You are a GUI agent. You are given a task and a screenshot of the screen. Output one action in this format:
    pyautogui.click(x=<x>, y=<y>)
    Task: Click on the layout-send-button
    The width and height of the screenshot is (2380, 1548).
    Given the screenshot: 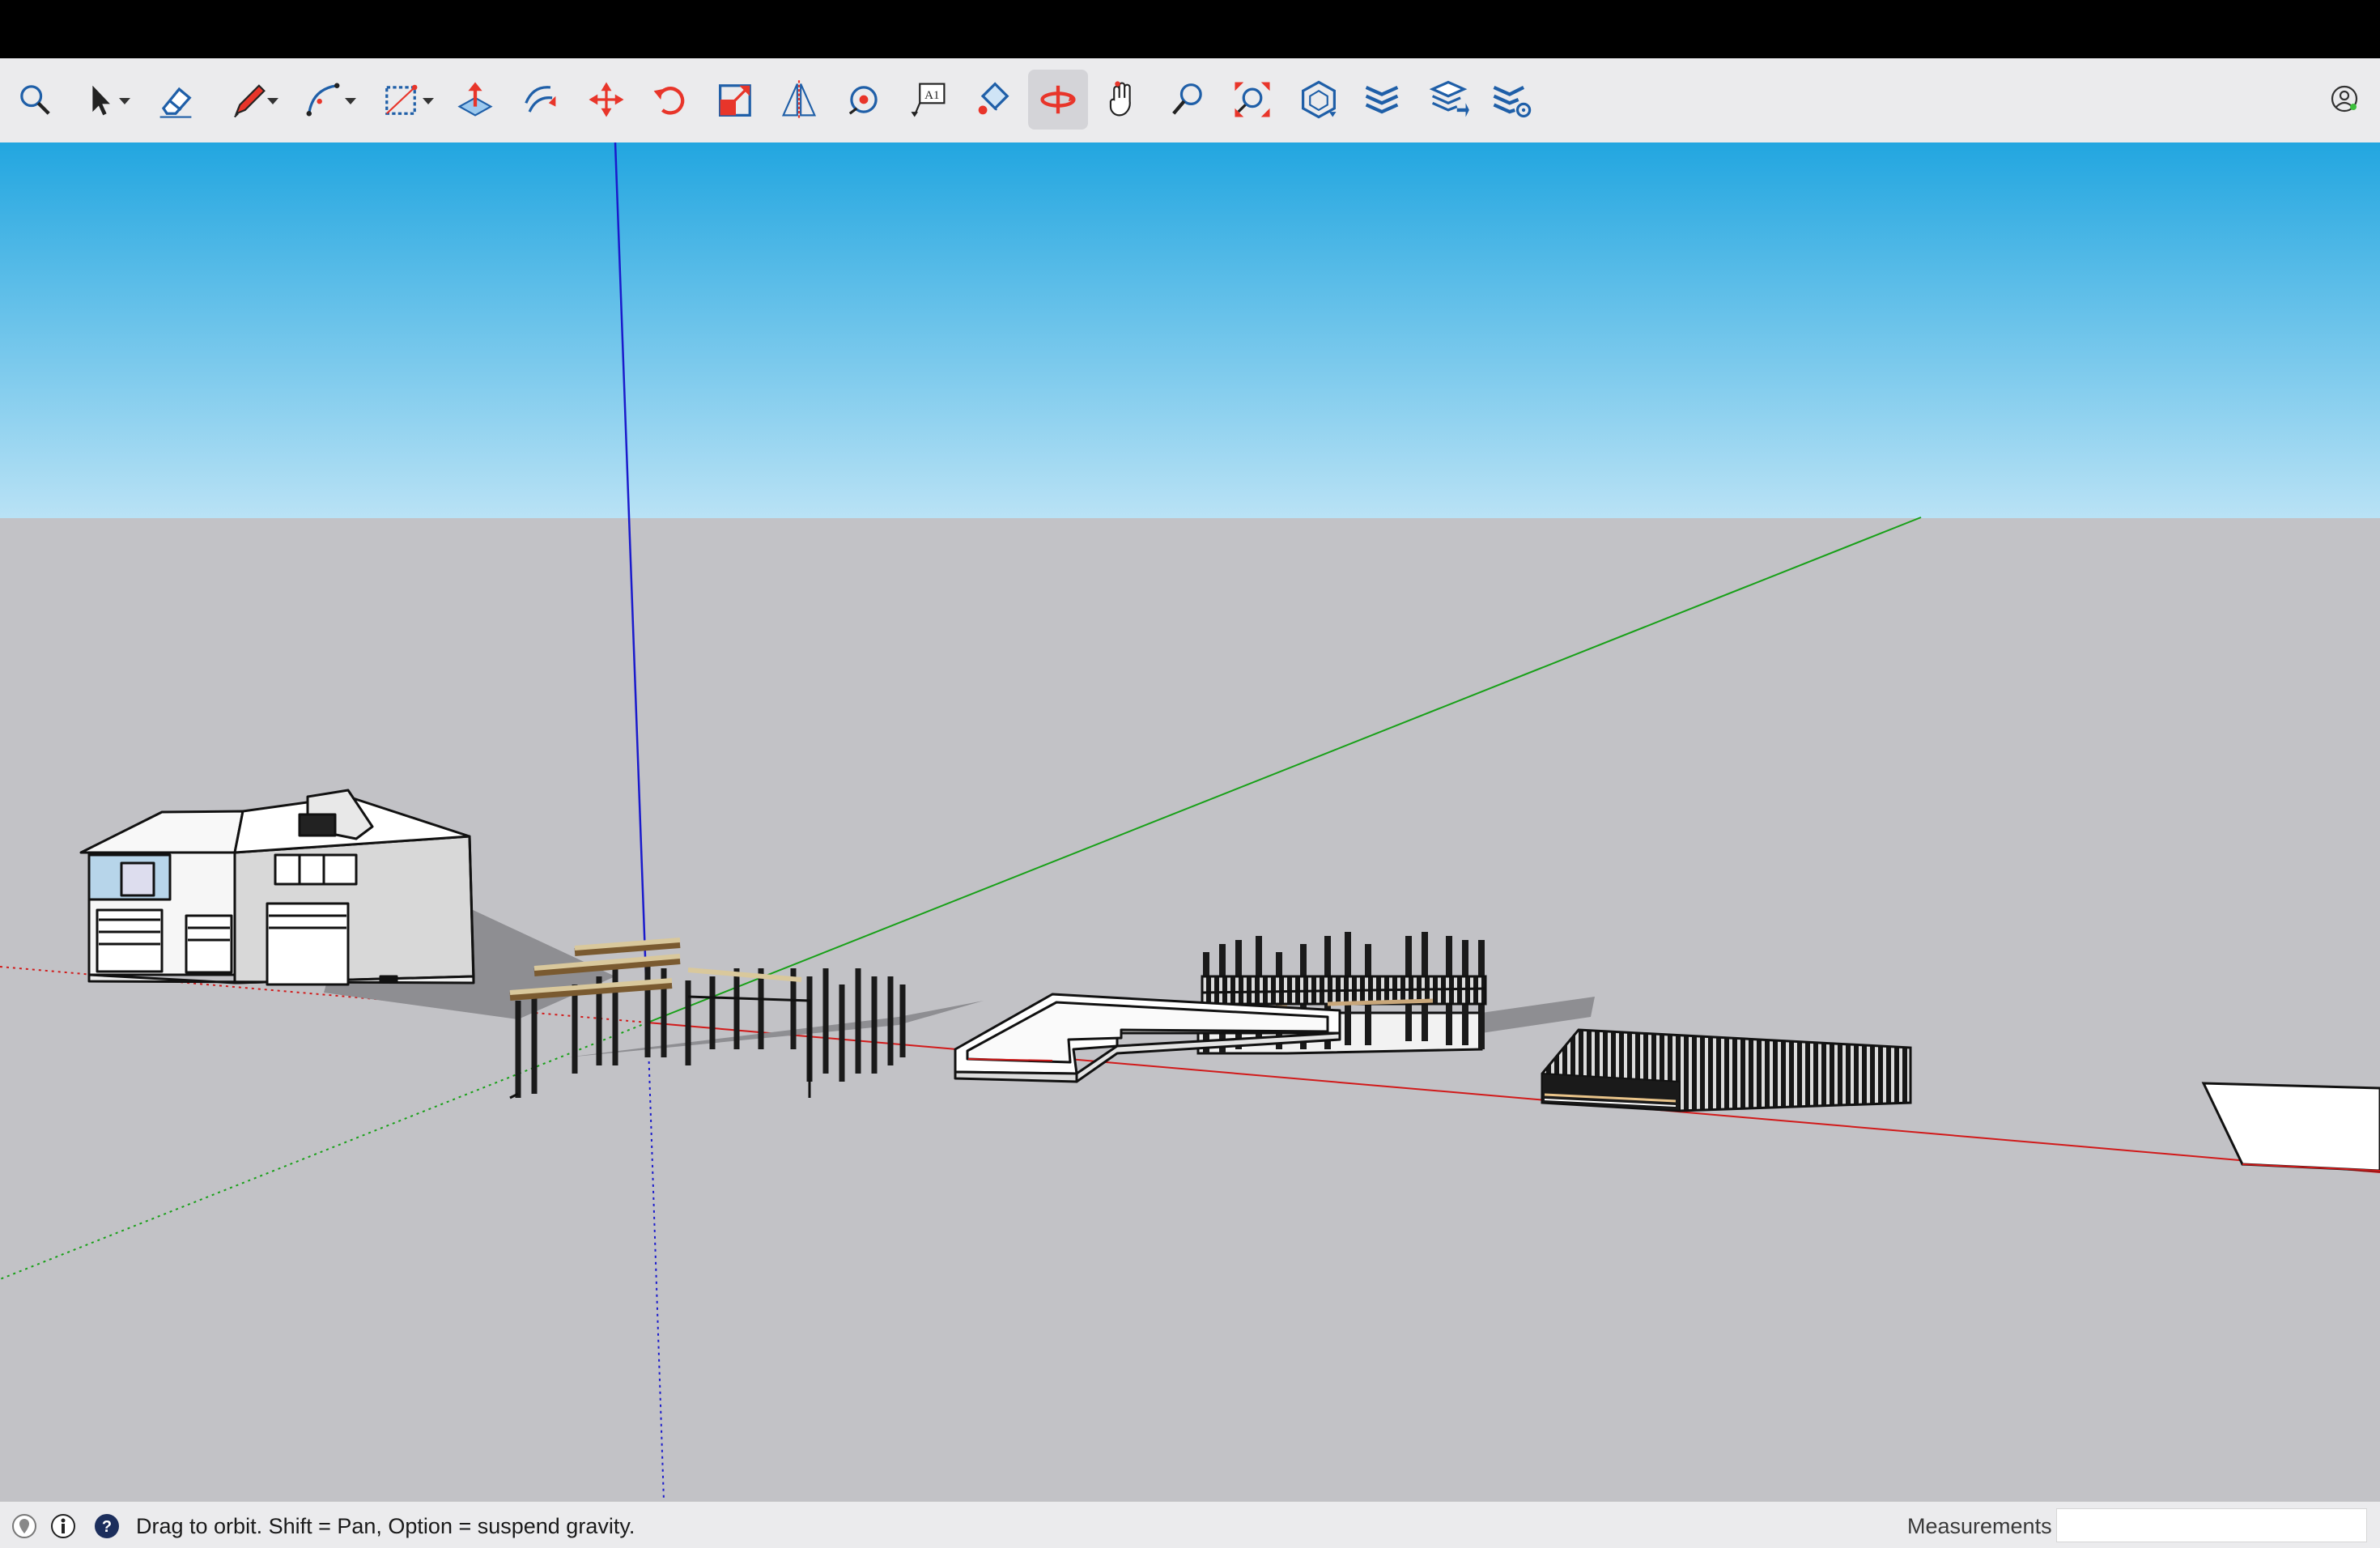 What is the action you would take?
    pyautogui.click(x=1448, y=100)
    